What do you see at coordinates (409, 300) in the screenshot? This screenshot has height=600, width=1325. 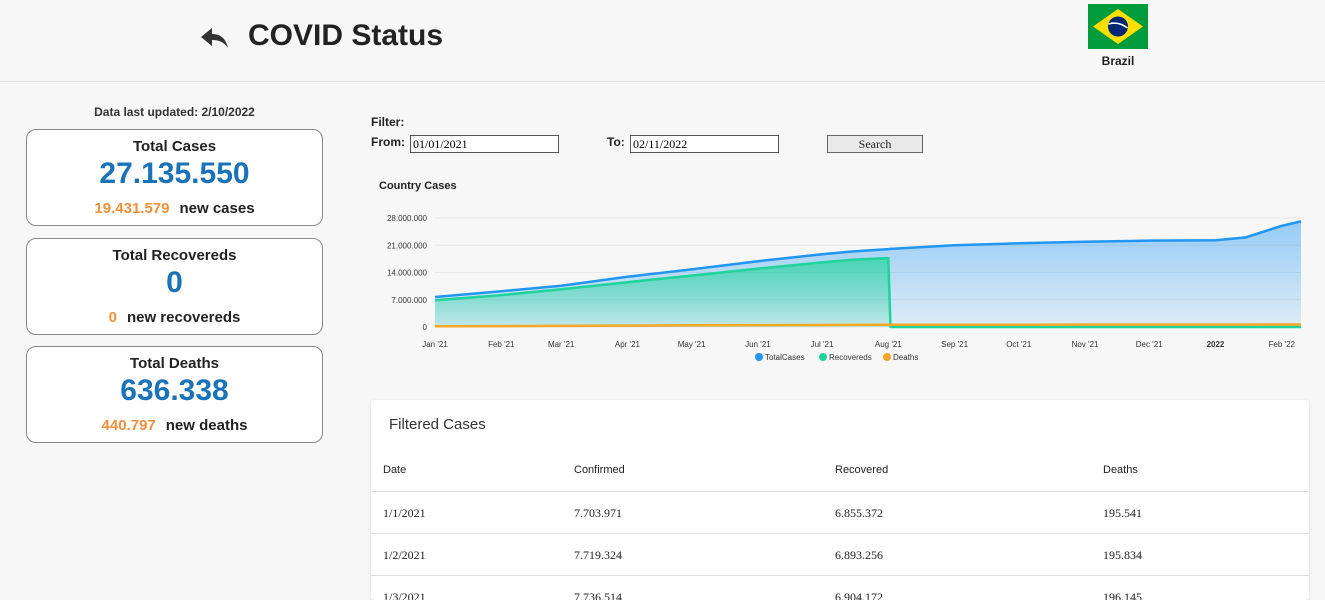 I see `y-tick-label: 7.000.000` at bounding box center [409, 300].